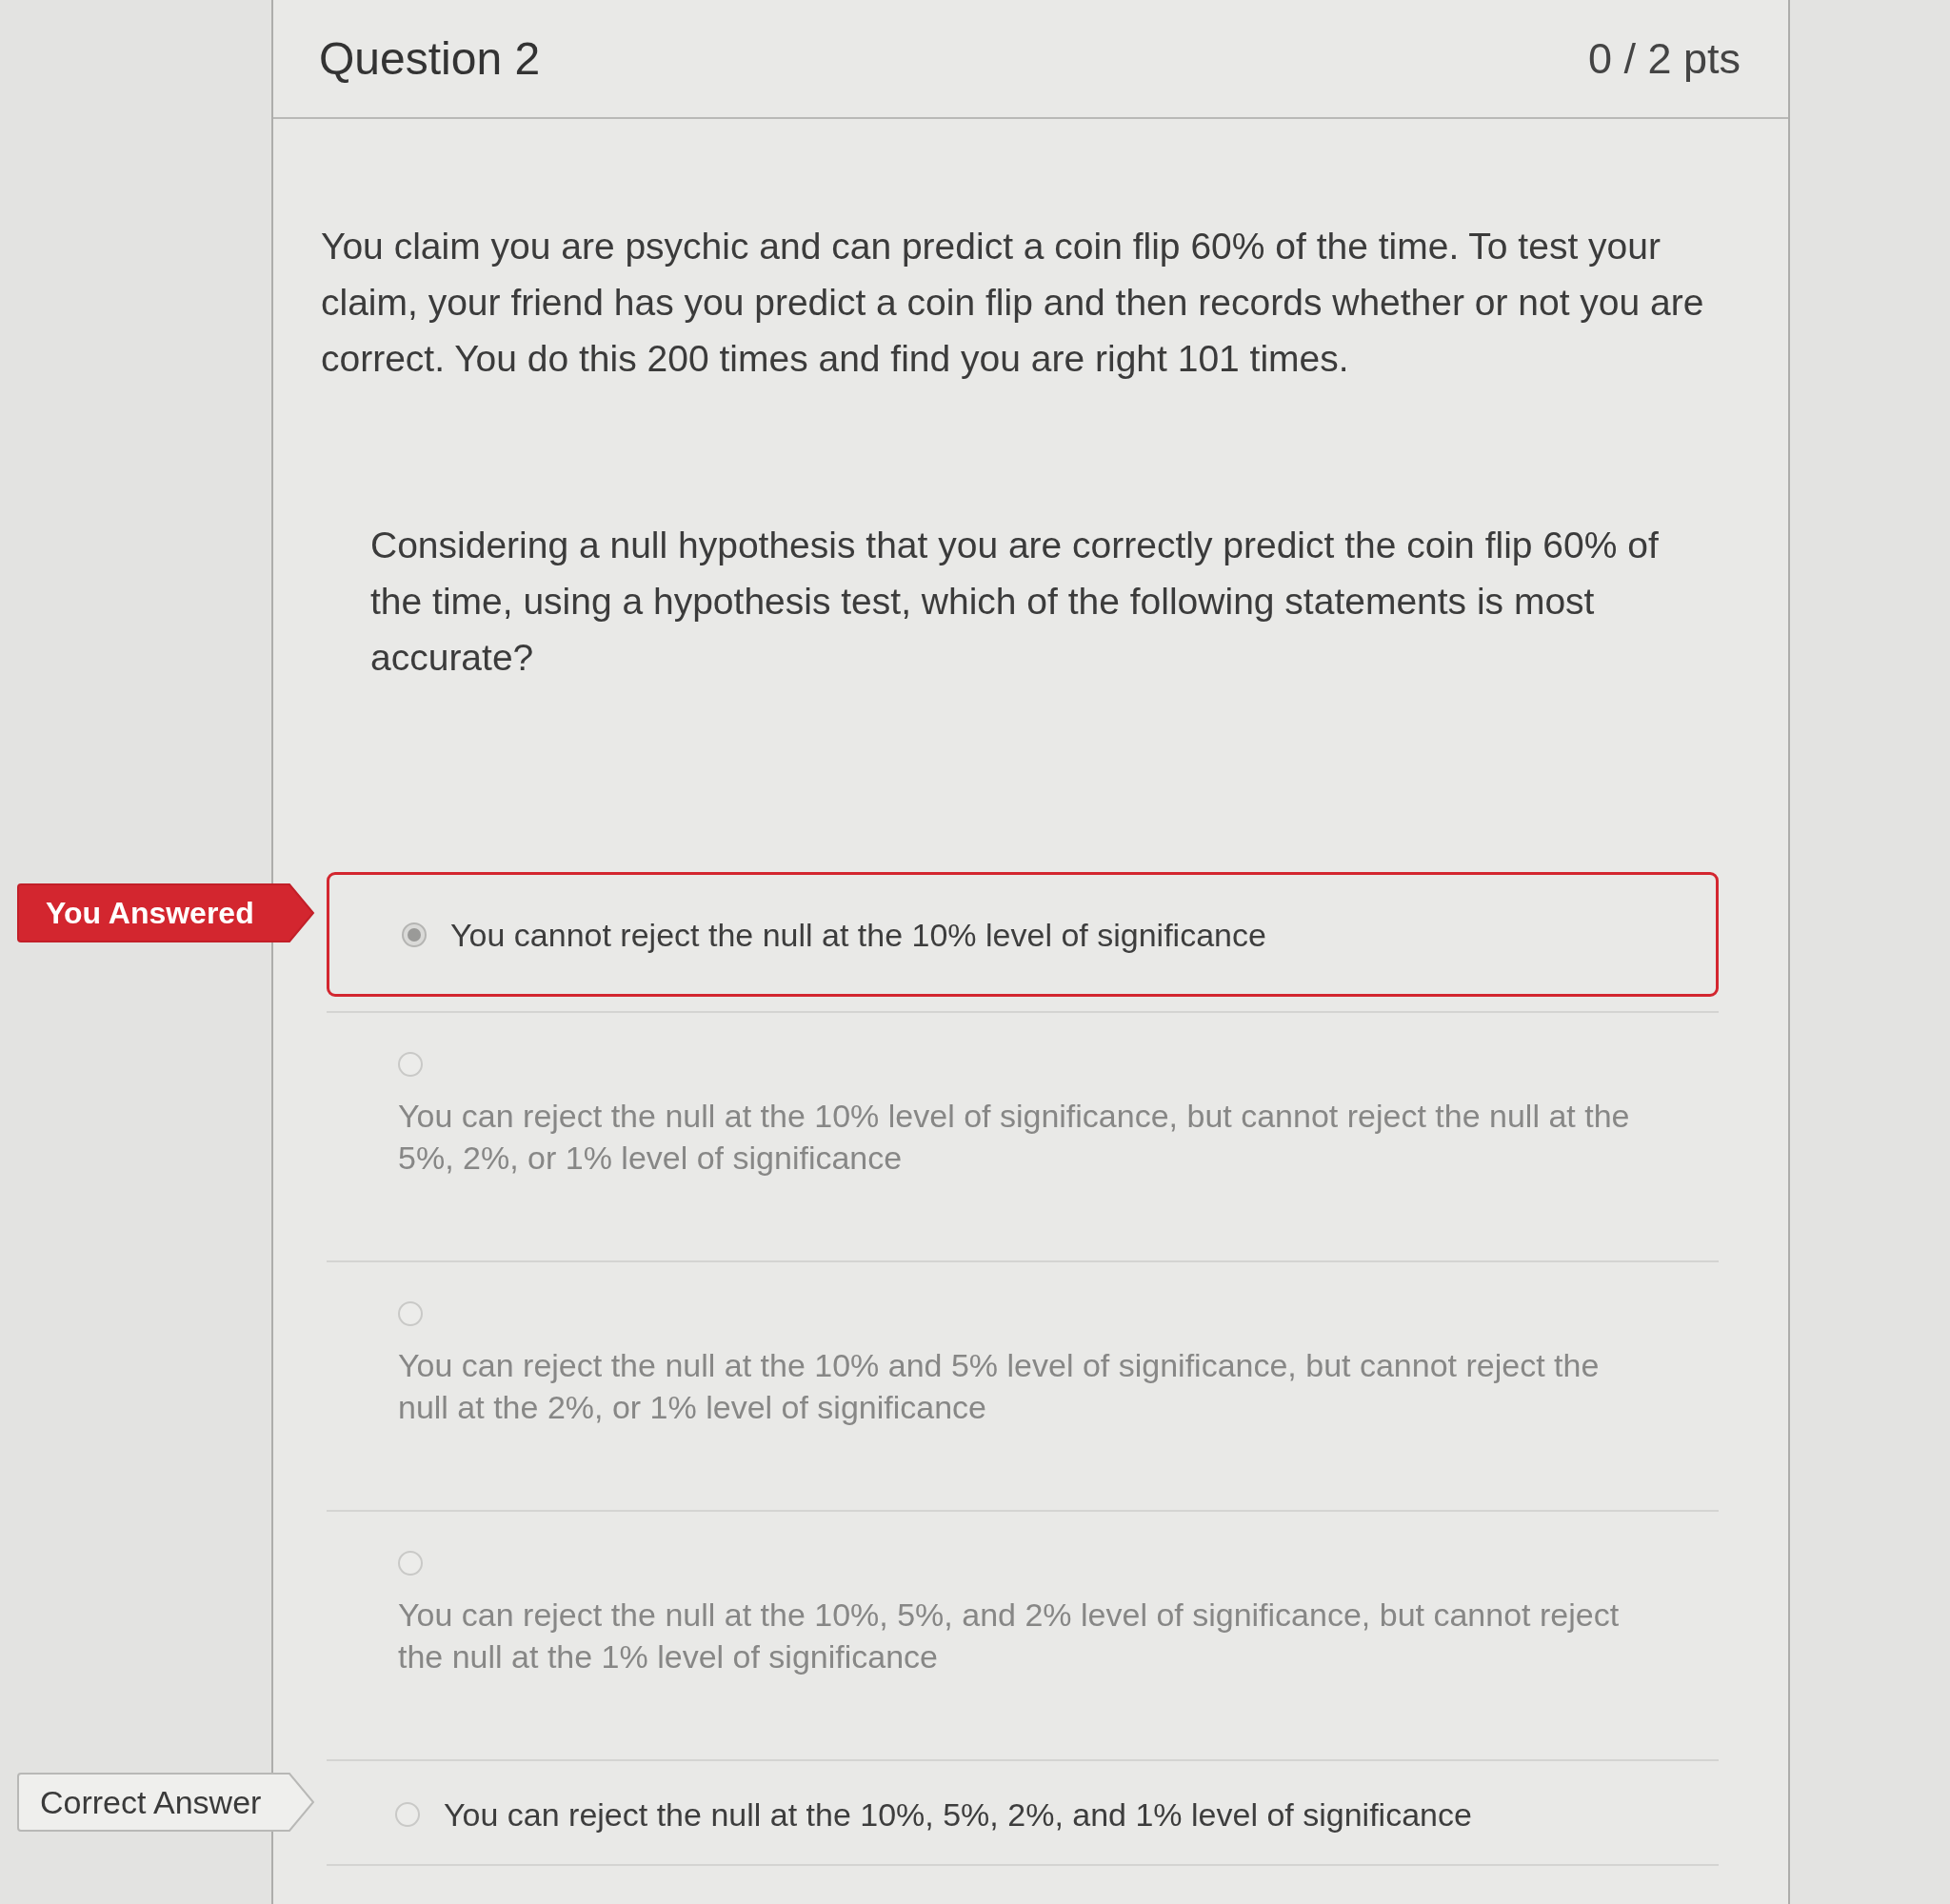  I want to click on answer-text: You can reject the null at the 10%, 5%, 2%, and 1% level of significance, so click(958, 1815).